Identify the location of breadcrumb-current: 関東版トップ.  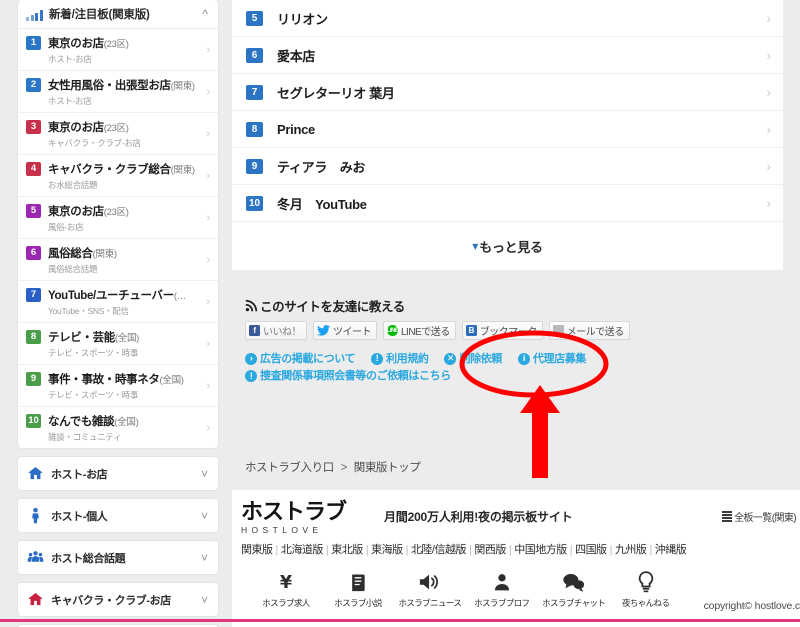
(387, 468).